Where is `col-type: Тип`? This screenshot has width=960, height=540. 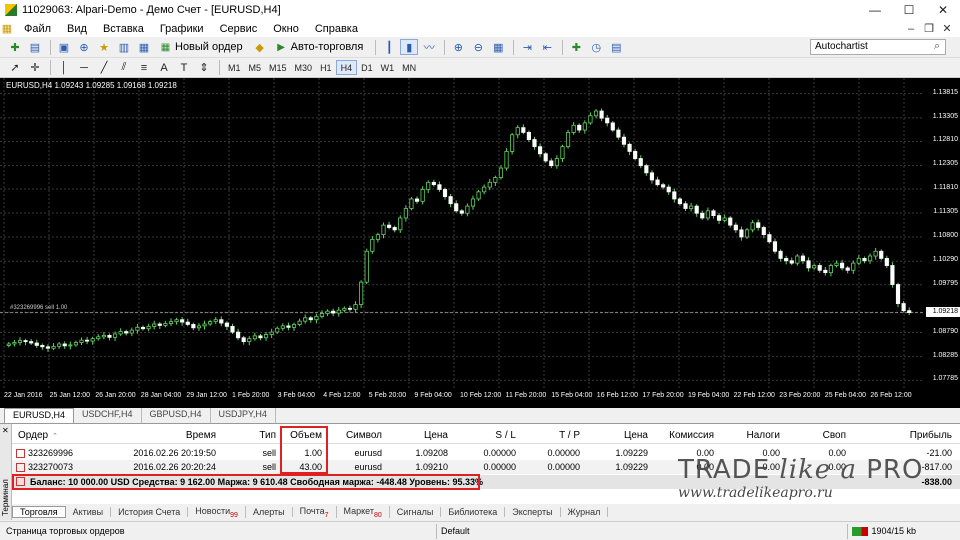 col-type: Тип is located at coordinates (262, 435).